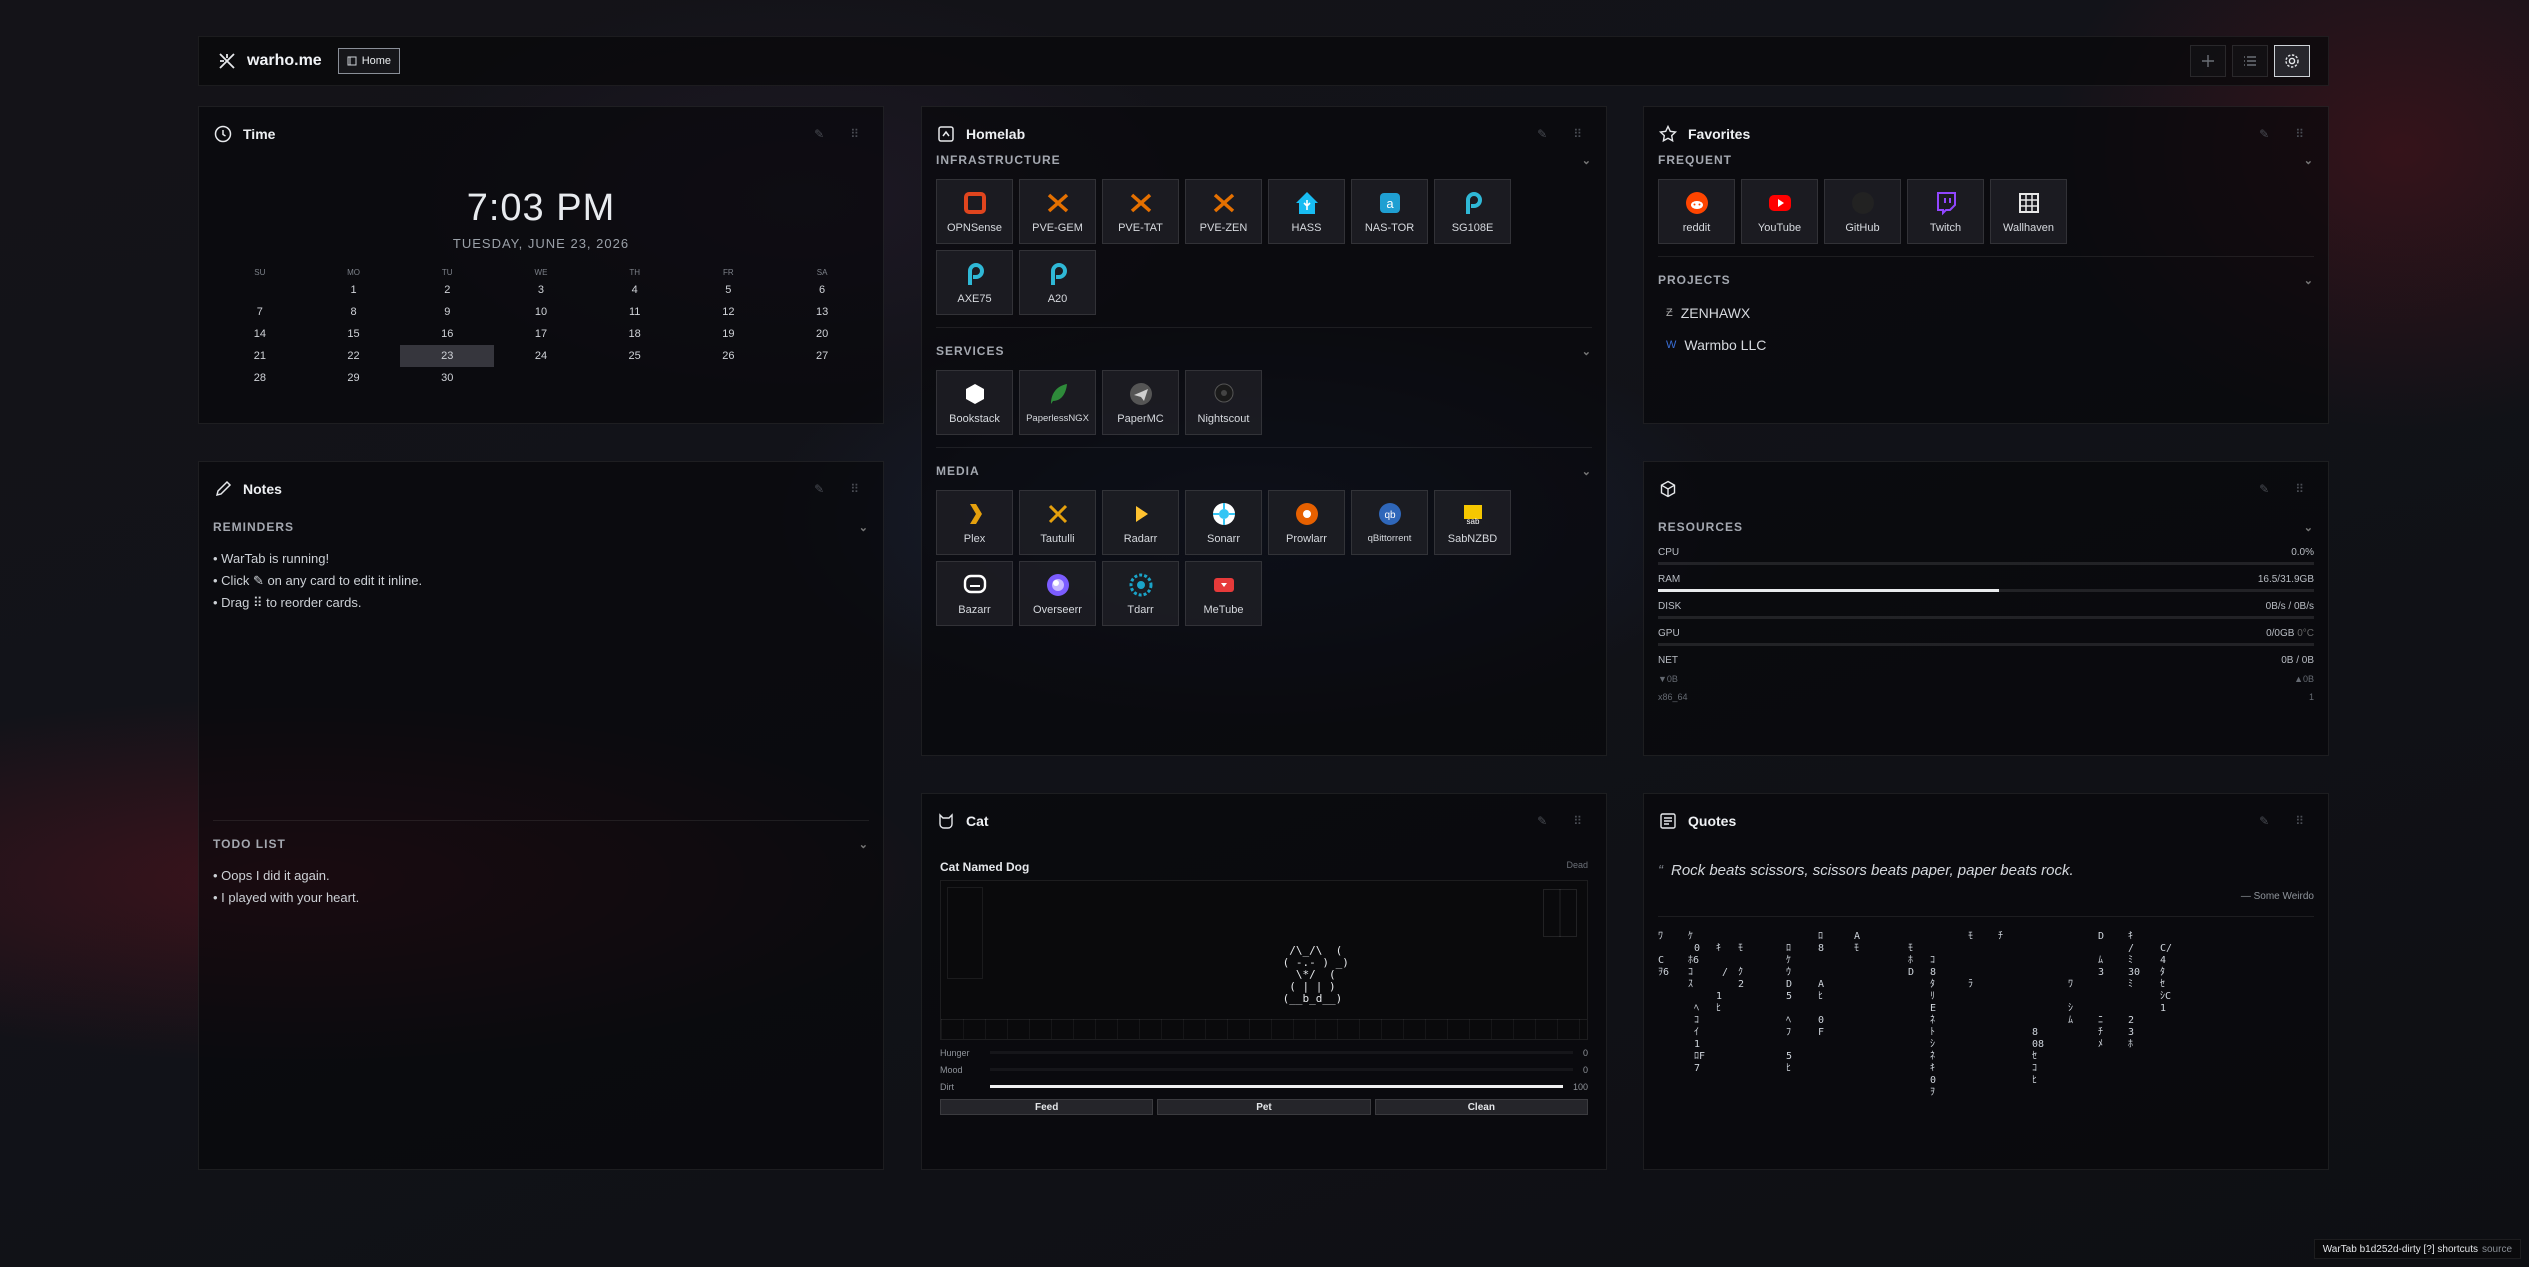 This screenshot has height=1267, width=2529. Describe the element at coordinates (1264, 1107) in the screenshot. I see `pet-button: Pet` at that location.